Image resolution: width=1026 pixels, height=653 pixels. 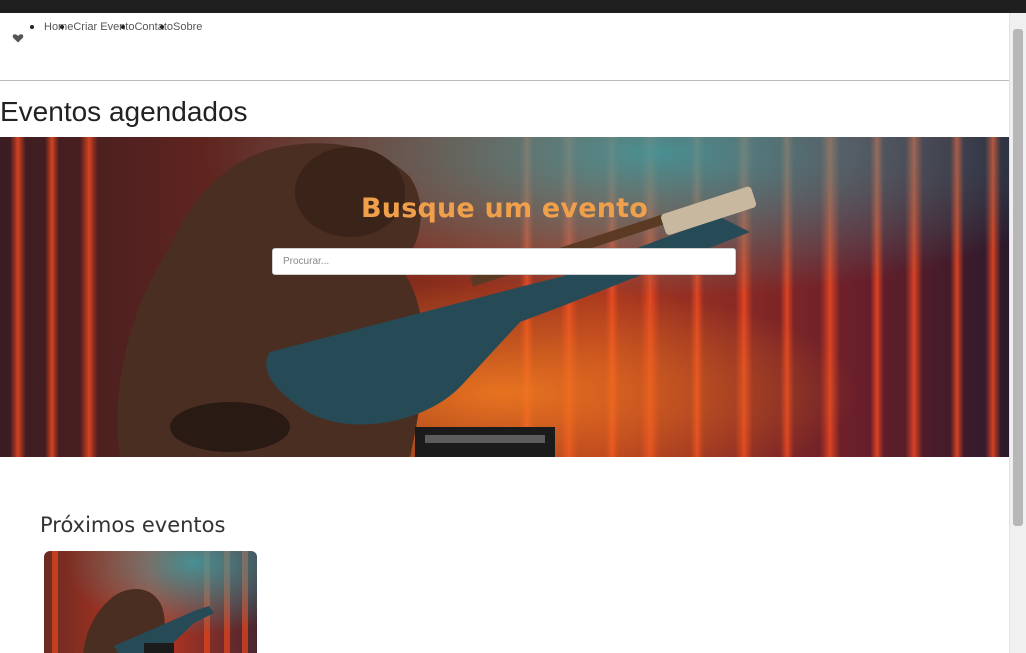 I want to click on event-card-image, so click(x=150, y=602).